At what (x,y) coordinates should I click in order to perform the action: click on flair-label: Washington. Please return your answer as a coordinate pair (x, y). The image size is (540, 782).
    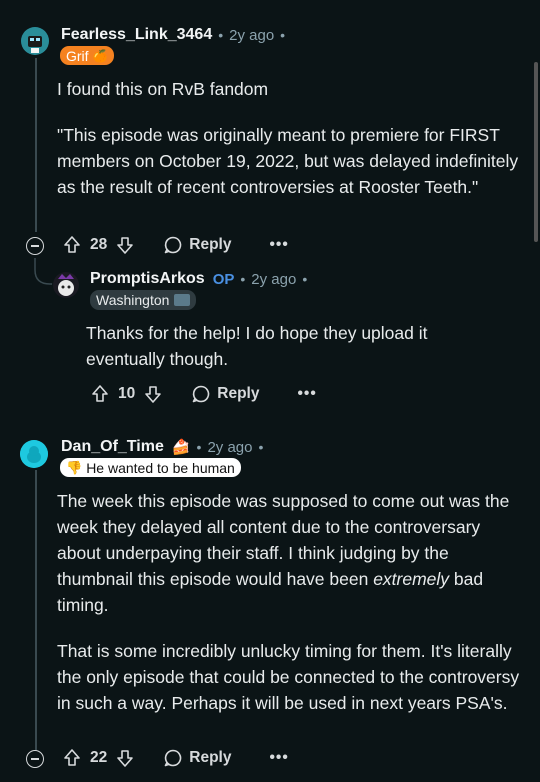
    Looking at the image, I should click on (133, 300).